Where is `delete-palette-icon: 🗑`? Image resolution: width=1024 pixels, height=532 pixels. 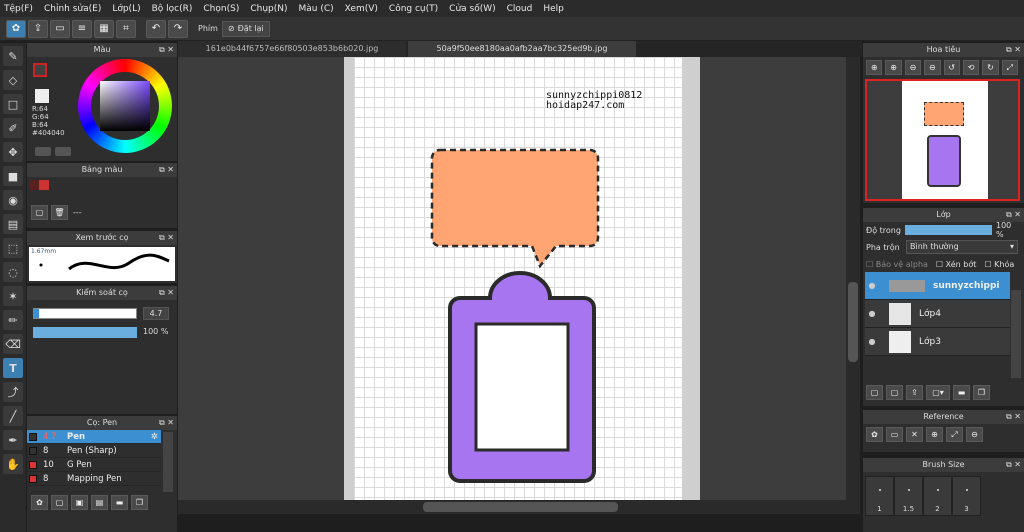
delete-palette-icon: 🗑 is located at coordinates (59, 212).